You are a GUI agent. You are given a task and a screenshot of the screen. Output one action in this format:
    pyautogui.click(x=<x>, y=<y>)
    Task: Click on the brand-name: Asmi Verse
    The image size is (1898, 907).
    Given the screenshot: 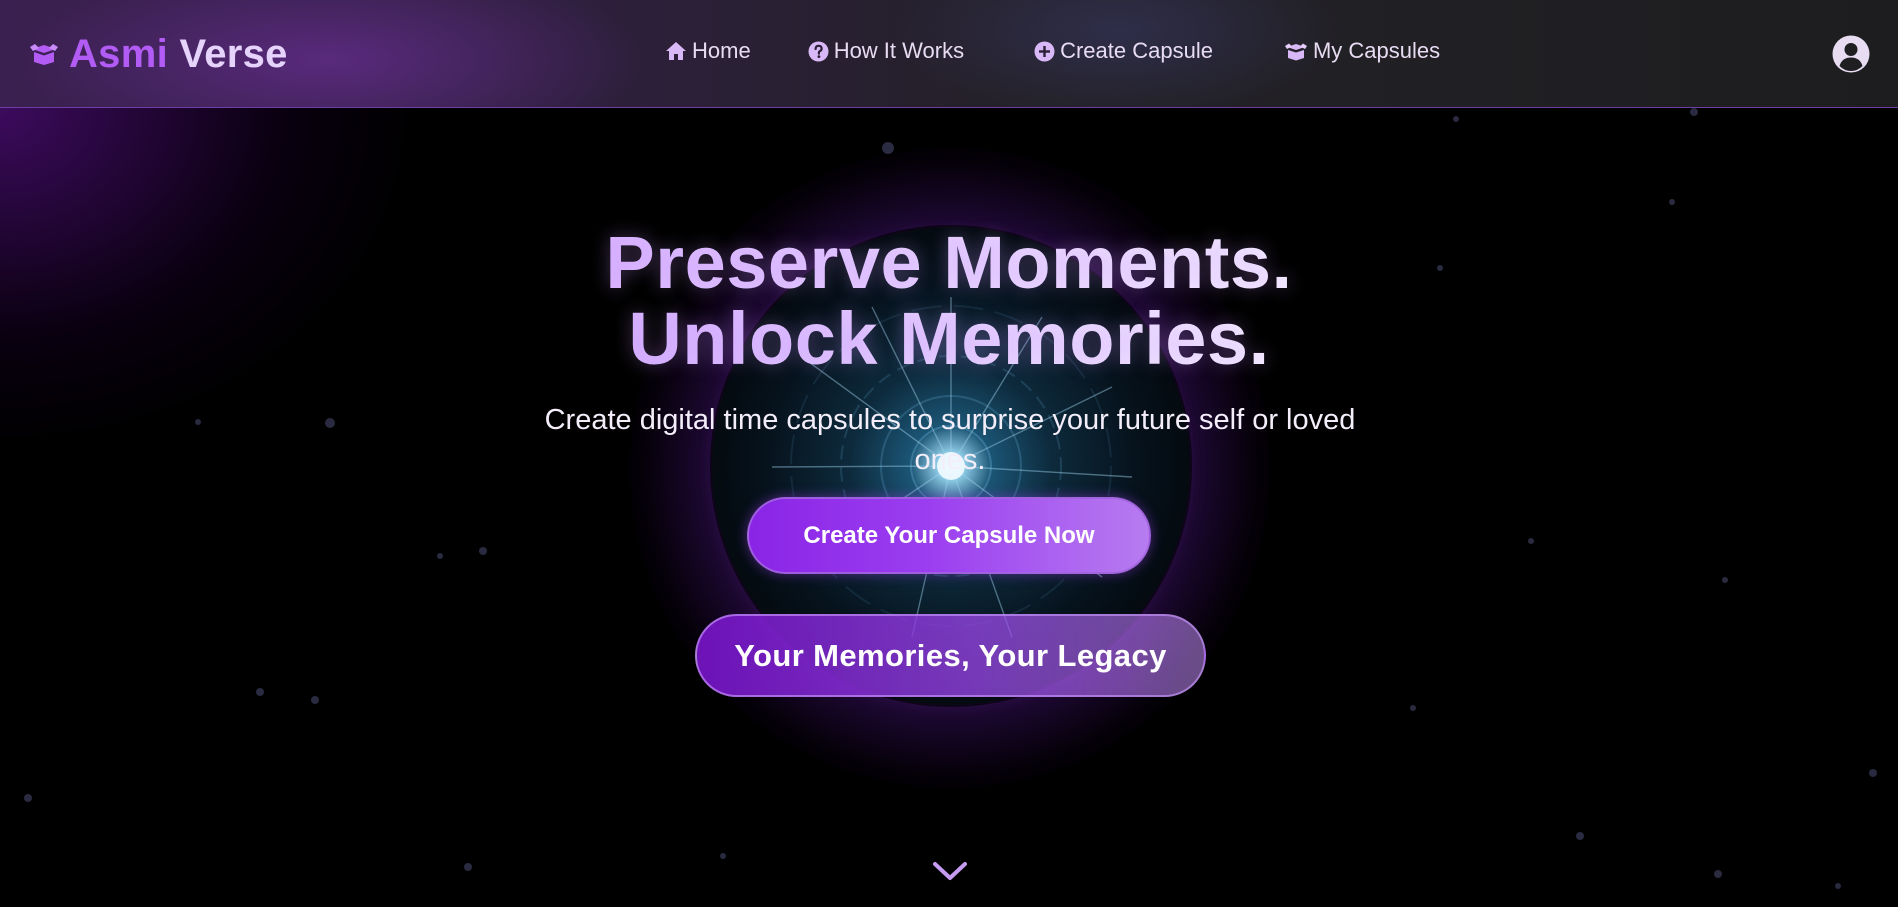 What is the action you would take?
    pyautogui.click(x=178, y=54)
    